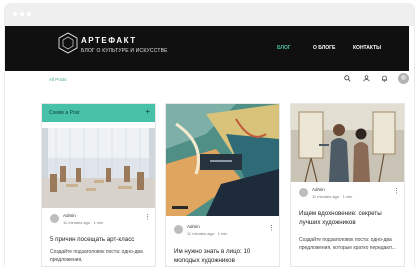  I want to click on browser-title-bar, so click(209, 15).